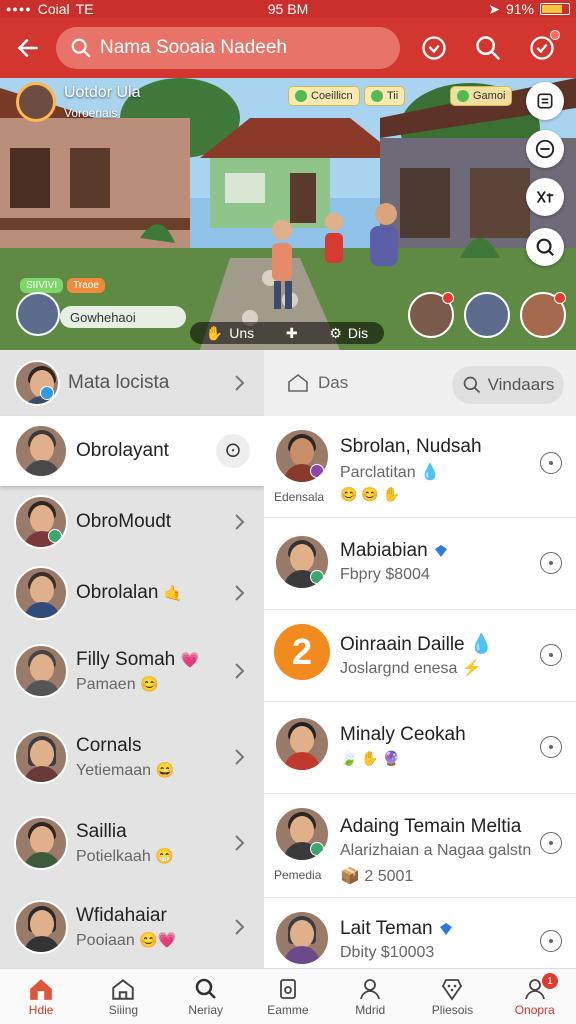 The height and width of the screenshot is (1024, 576). Describe the element at coordinates (434, 48) in the screenshot. I see `filter-button` at that location.